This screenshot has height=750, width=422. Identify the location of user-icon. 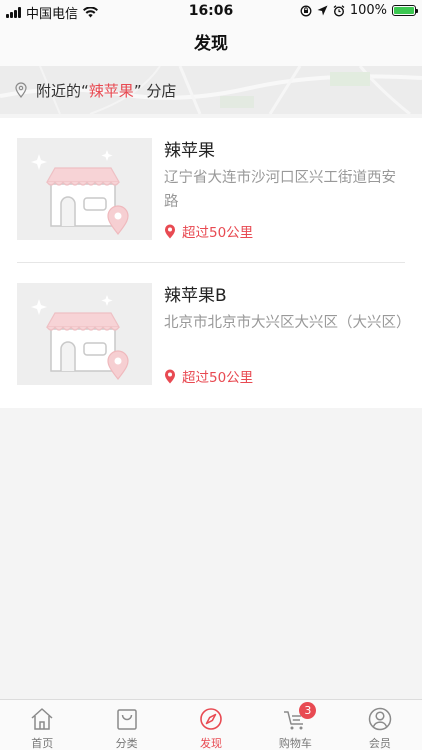
(380, 719).